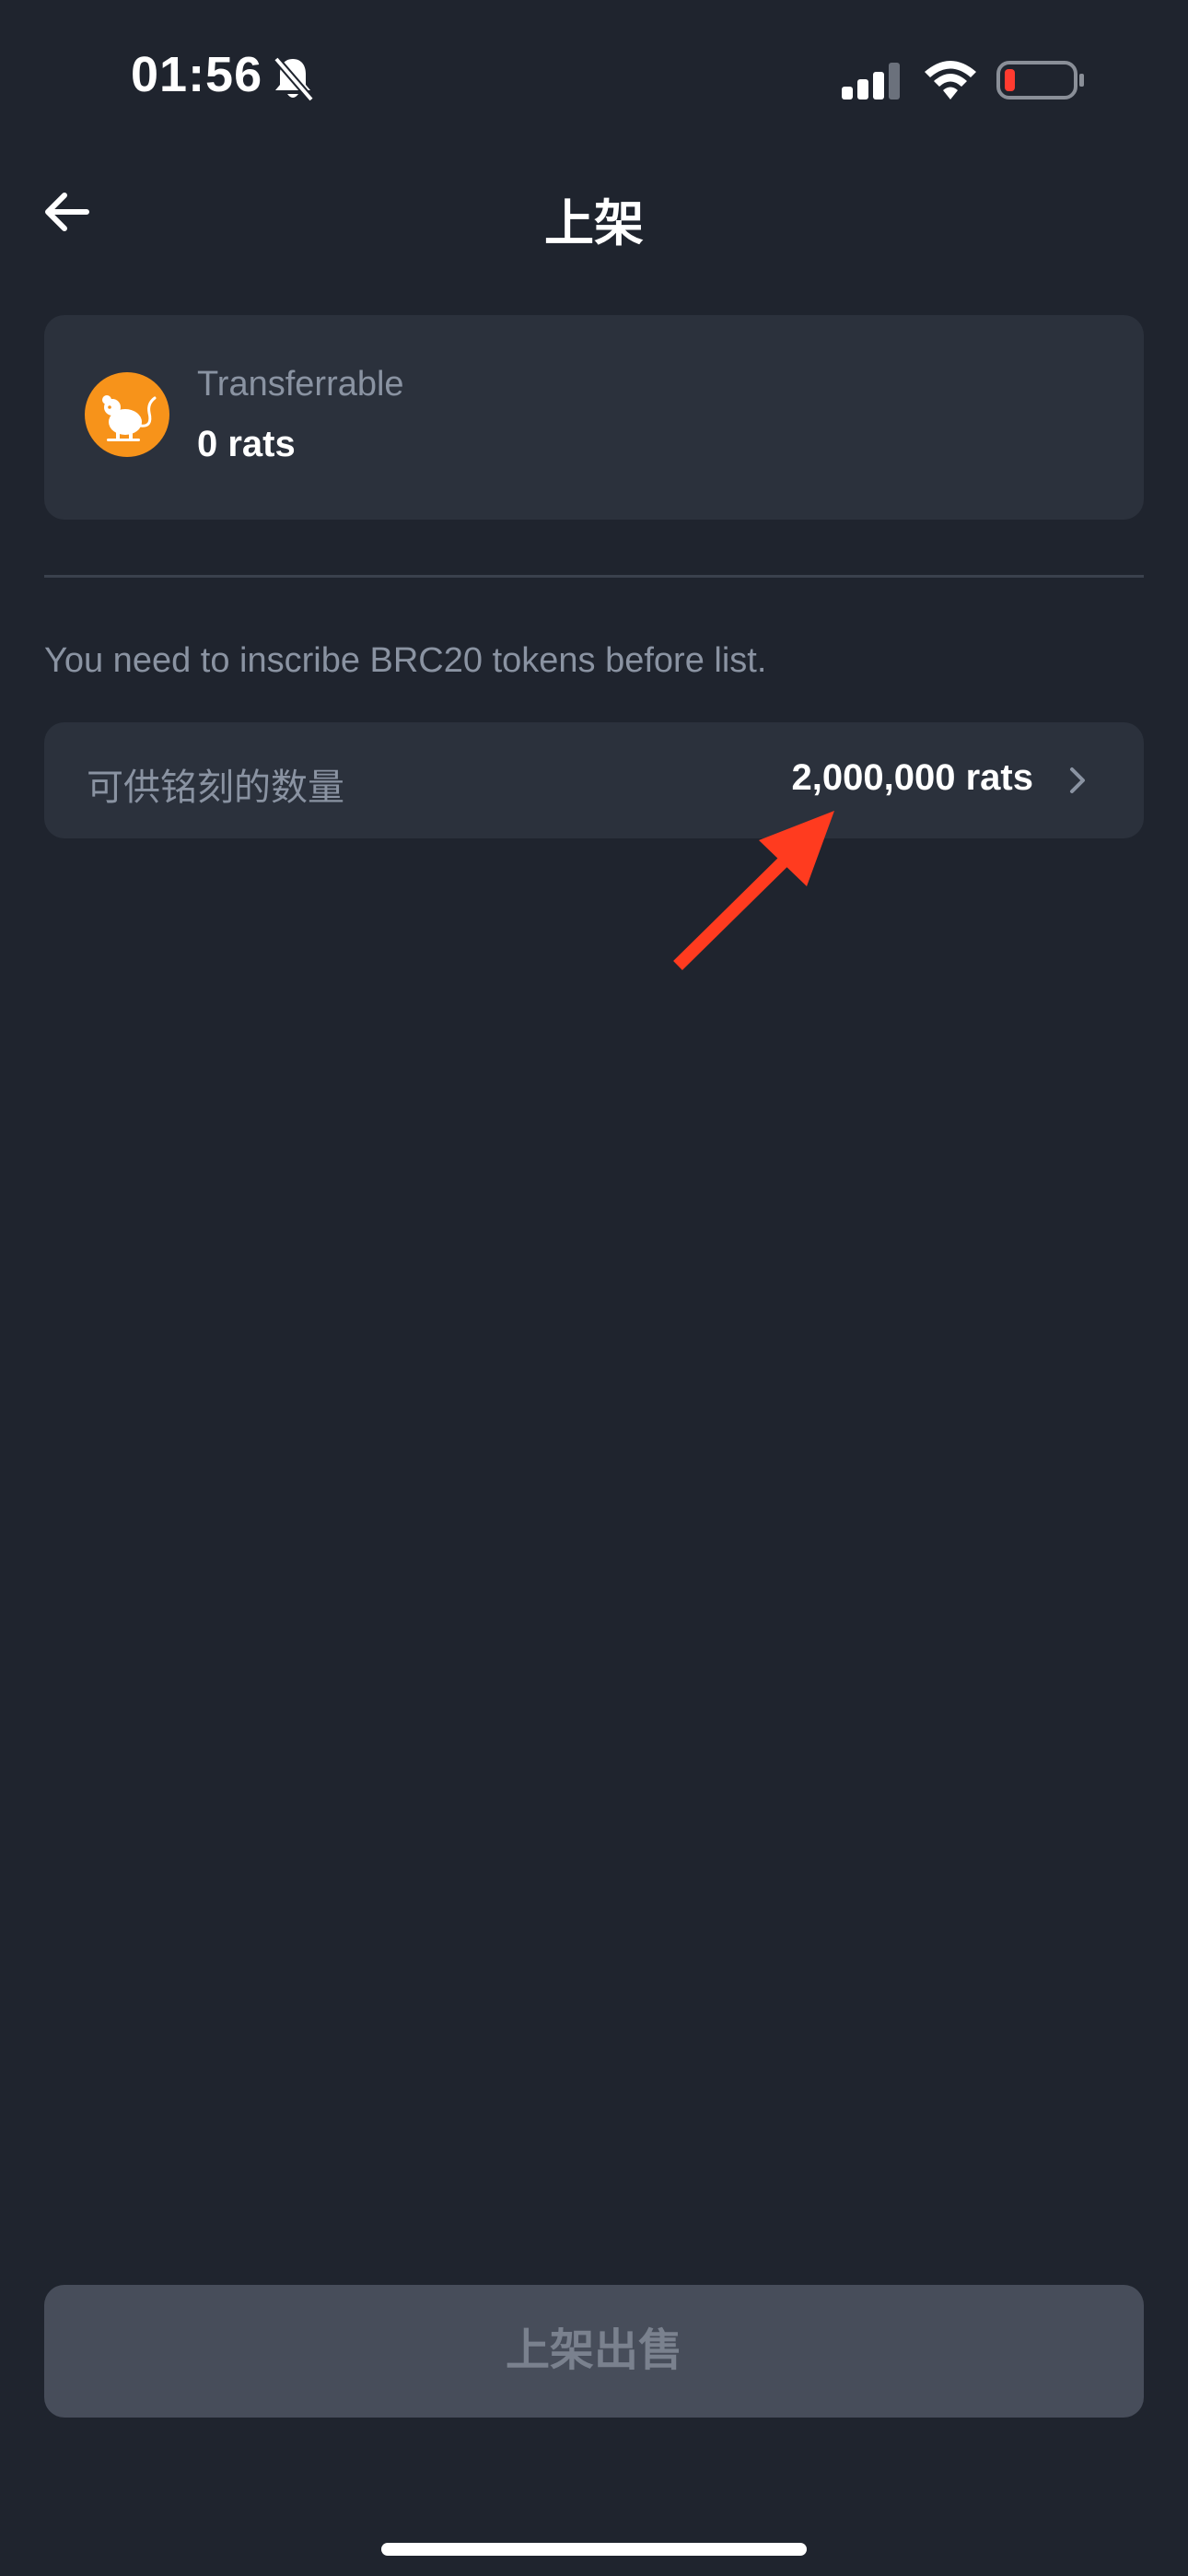 Image resolution: width=1188 pixels, height=2576 pixels. I want to click on status-bar: 01:56, so click(594, 83).